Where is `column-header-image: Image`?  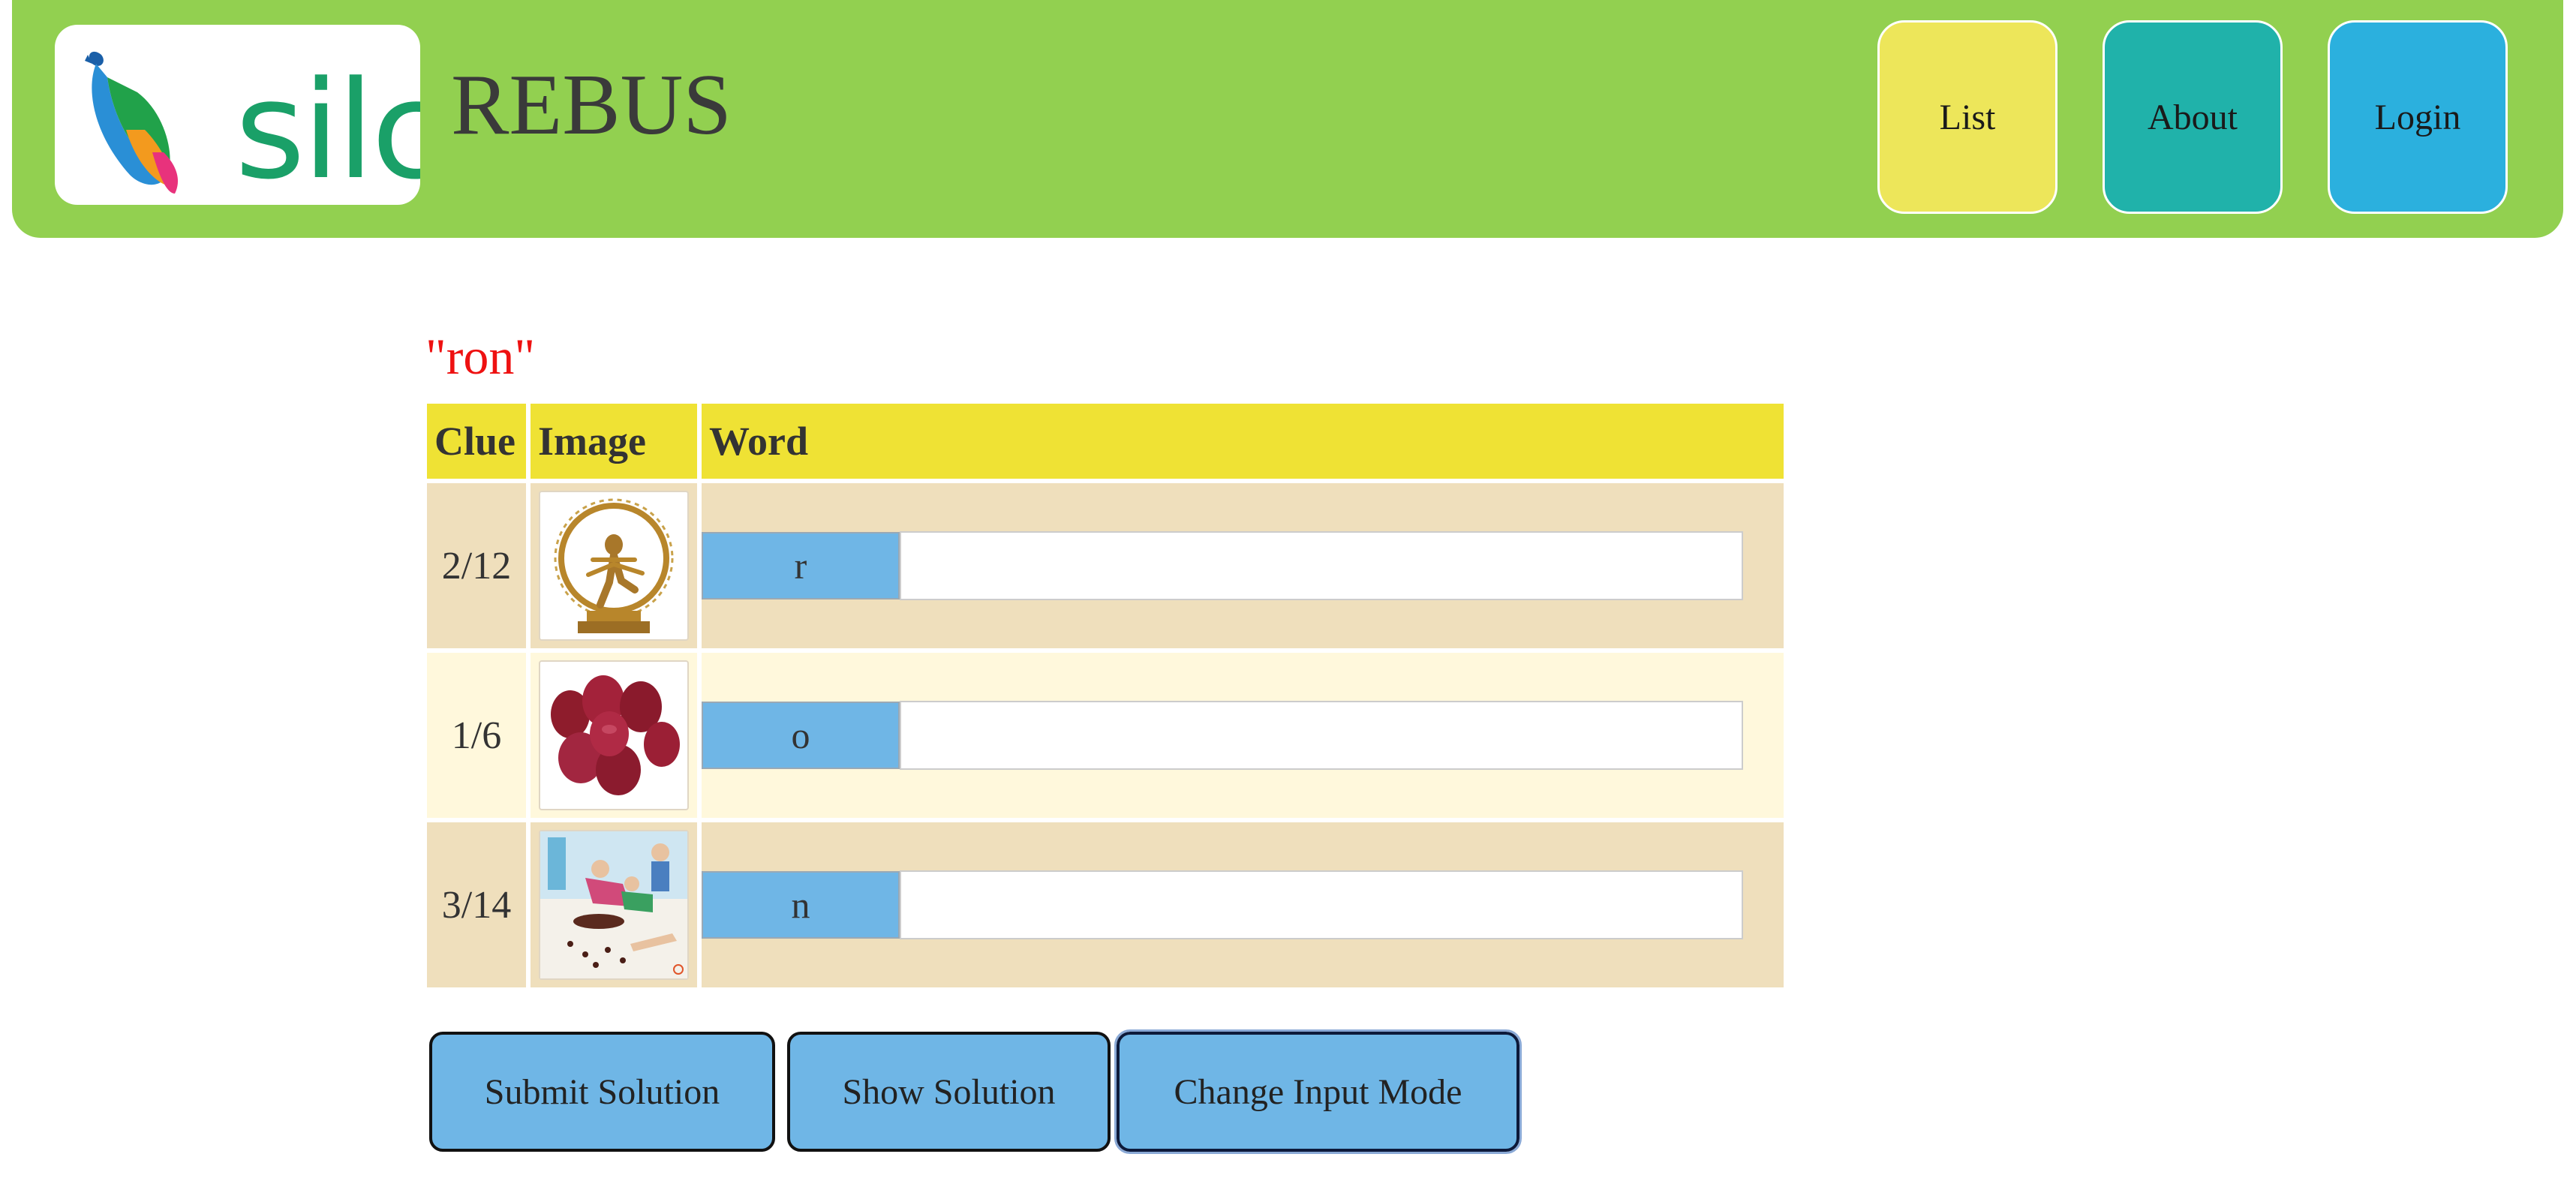 column-header-image: Image is located at coordinates (614, 441).